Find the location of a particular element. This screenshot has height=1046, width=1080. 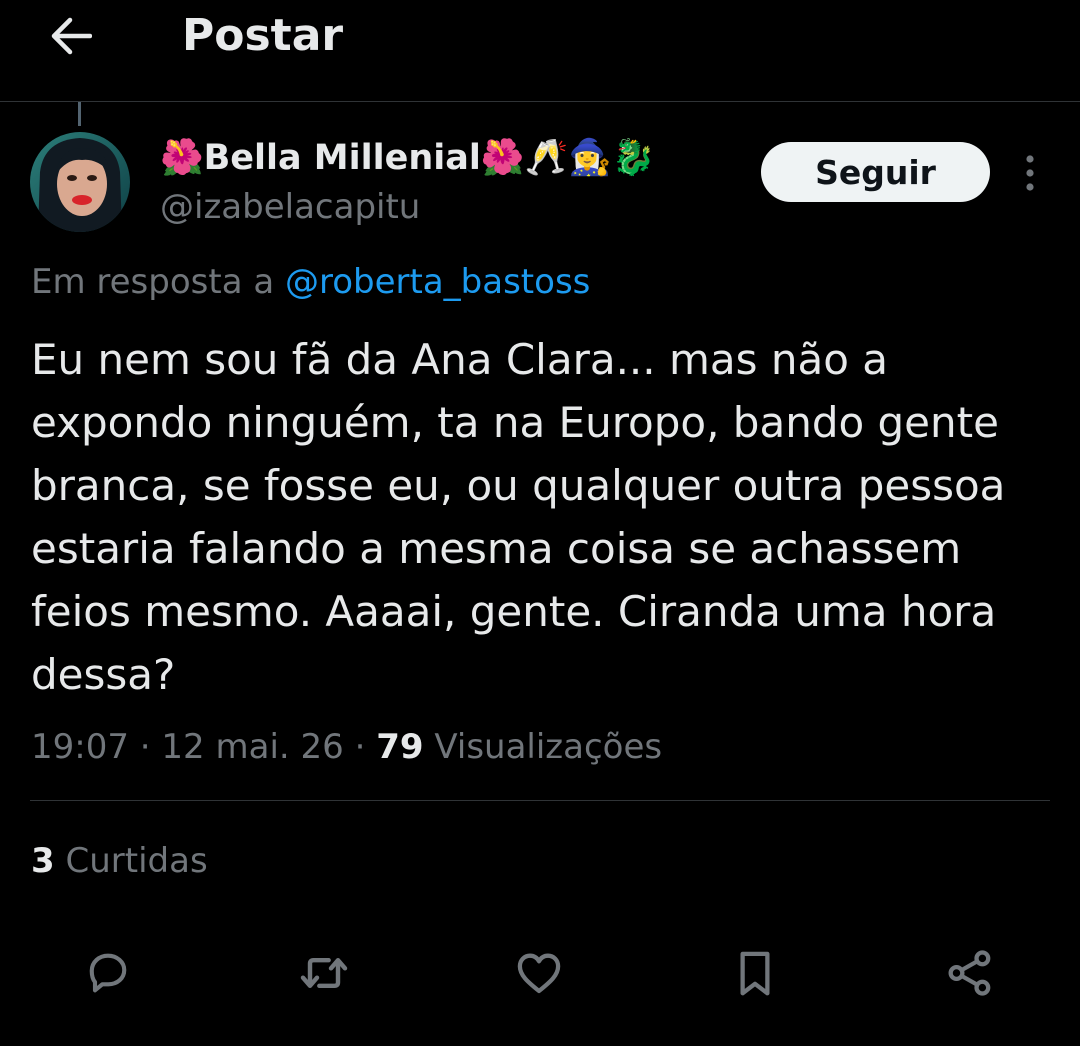

reply-username-link: @roberta_bastoss is located at coordinates (437, 282).